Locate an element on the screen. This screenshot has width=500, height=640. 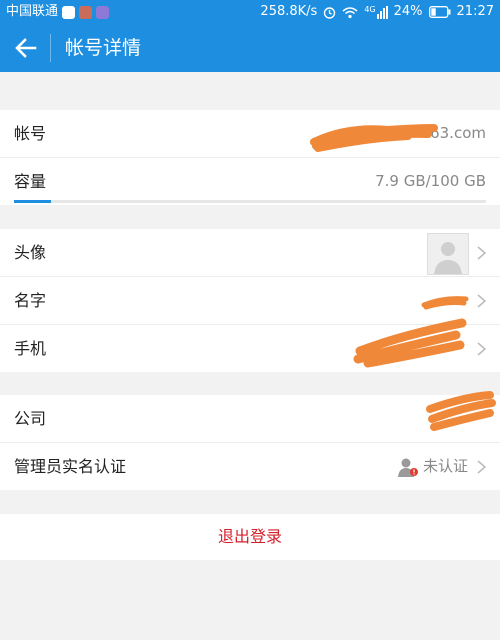
verification-status: 未认证 is located at coordinates (432, 466).